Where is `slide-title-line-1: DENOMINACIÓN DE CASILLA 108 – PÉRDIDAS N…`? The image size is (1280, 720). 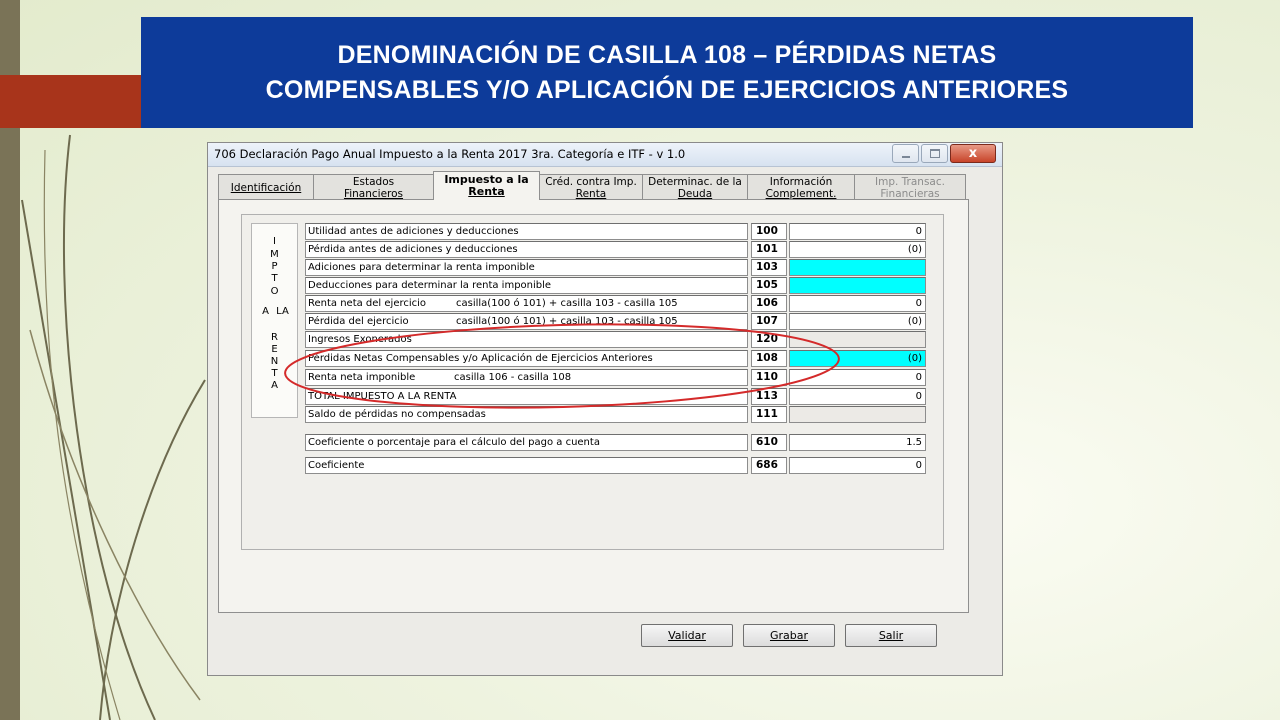
slide-title-line-1: DENOMINACIÓN DE CASILLA 108 – PÉRDIDAS N… is located at coordinates (667, 54).